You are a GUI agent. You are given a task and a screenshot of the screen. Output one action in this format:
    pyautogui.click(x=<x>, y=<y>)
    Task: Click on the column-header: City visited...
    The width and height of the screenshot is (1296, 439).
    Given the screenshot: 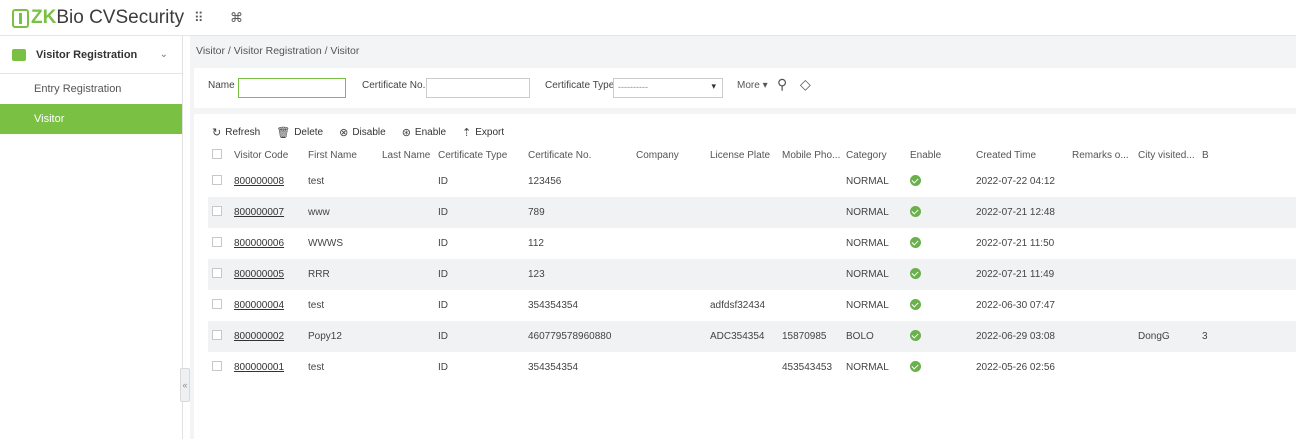 What is the action you would take?
    pyautogui.click(x=1166, y=155)
    